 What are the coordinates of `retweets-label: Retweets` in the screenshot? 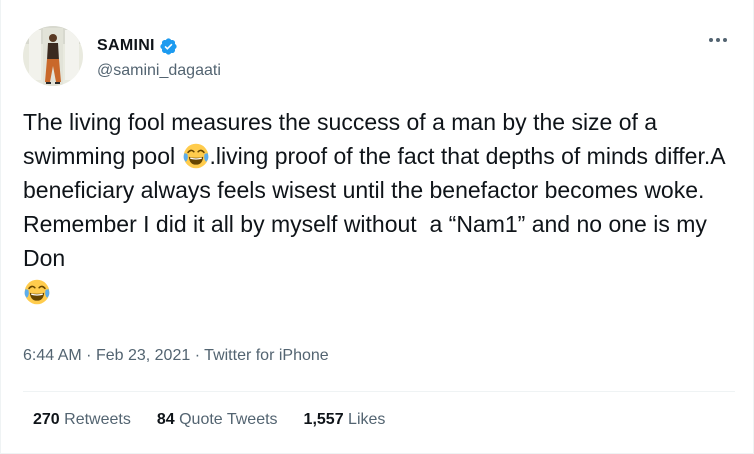 It's located at (97, 419).